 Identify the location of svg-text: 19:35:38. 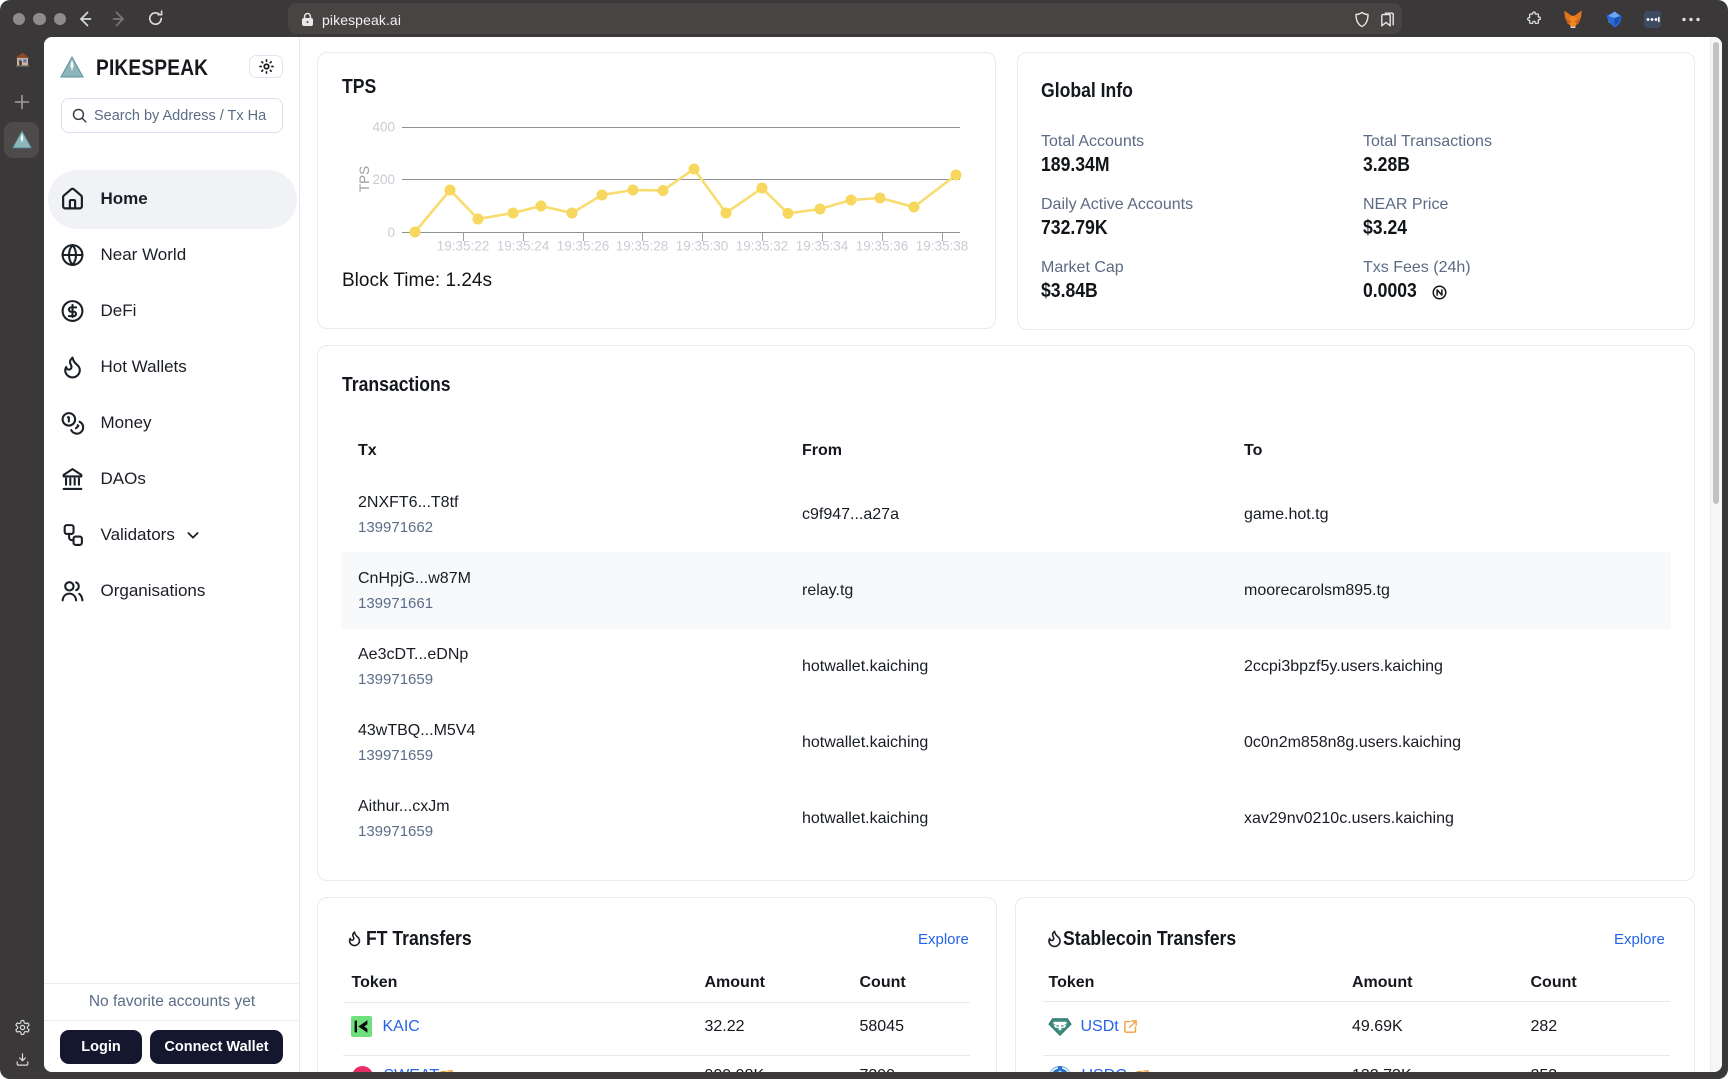
(942, 246).